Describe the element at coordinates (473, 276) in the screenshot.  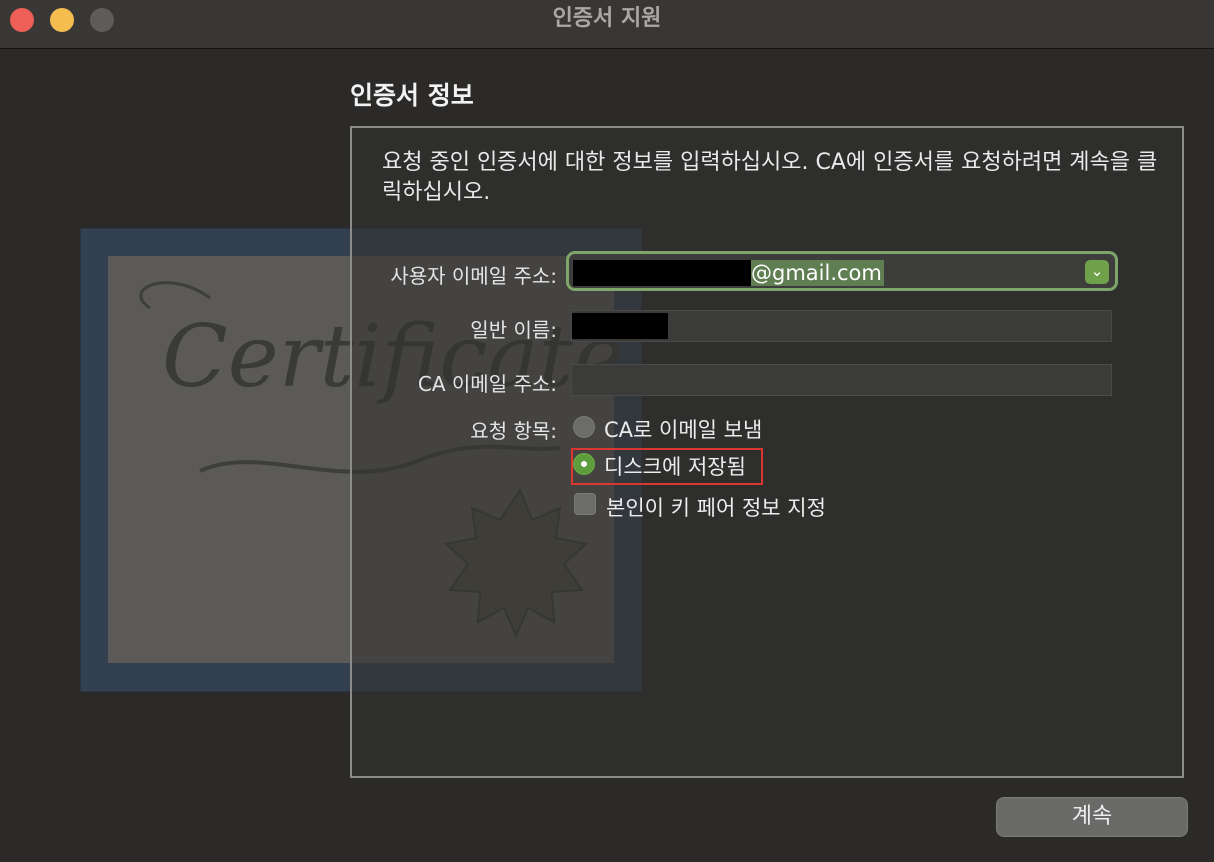
I see `email-label: 사용자 이메일 주소:` at that location.